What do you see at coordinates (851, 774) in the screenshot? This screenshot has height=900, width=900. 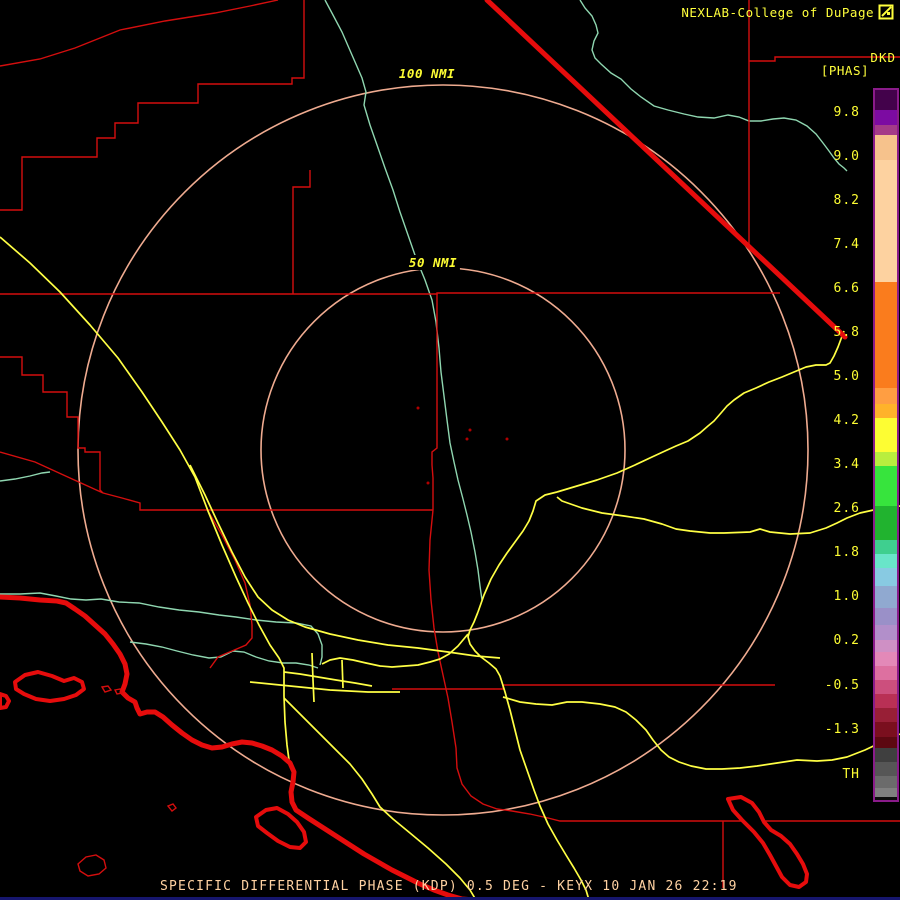 I see `color-scale-tick: TH` at bounding box center [851, 774].